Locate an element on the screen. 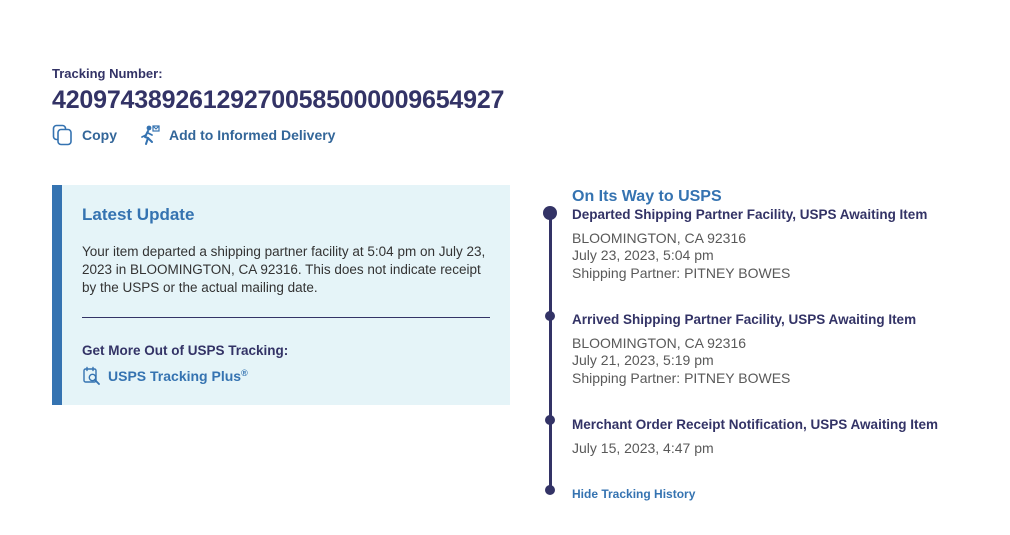  tracking-number-label: Tracking Number: is located at coordinates (107, 73).